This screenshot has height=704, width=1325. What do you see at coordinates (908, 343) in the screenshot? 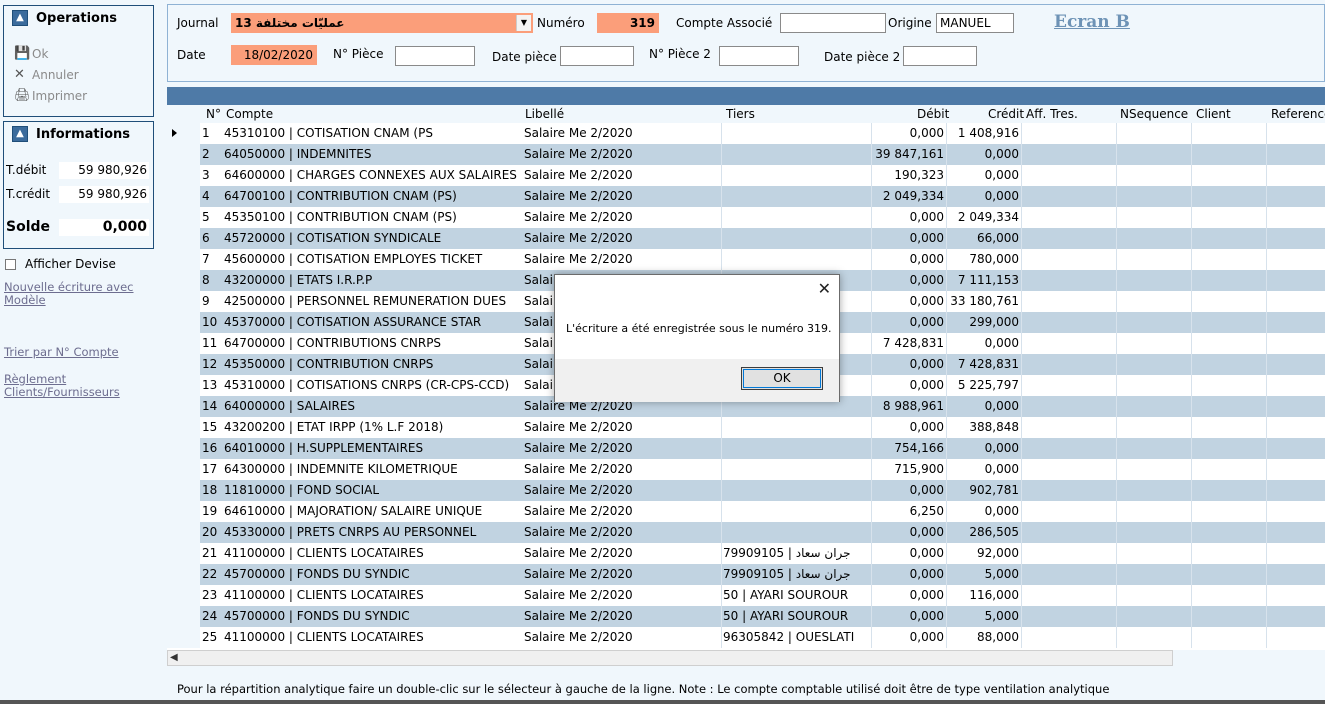
I see `cell-debit: 7 428,831` at bounding box center [908, 343].